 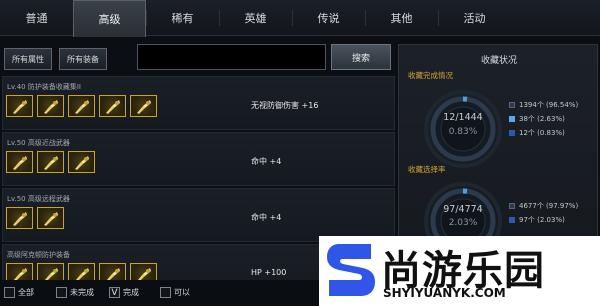 I want to click on collection-title: Lv.50 高级远程武器, so click(x=38, y=199).